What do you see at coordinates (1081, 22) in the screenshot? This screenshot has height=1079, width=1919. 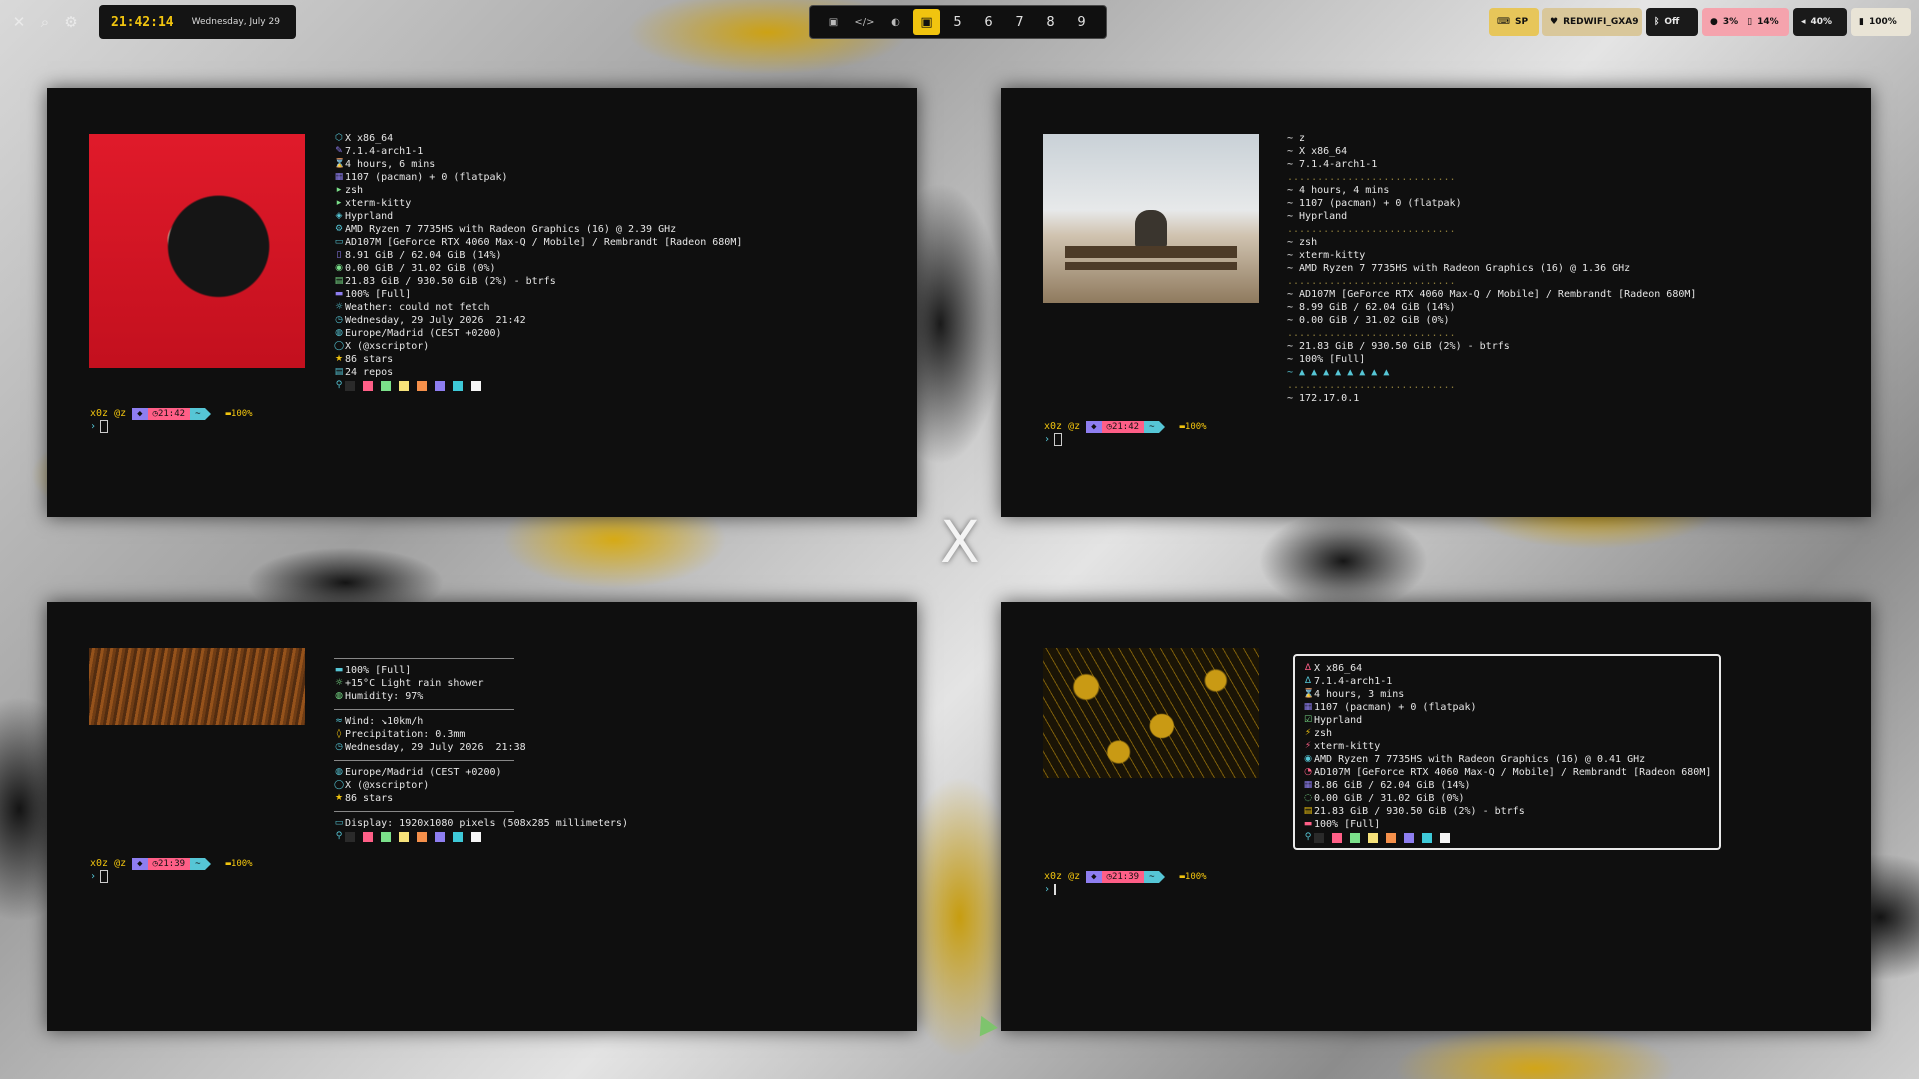 I see `workspace-9: 9` at bounding box center [1081, 22].